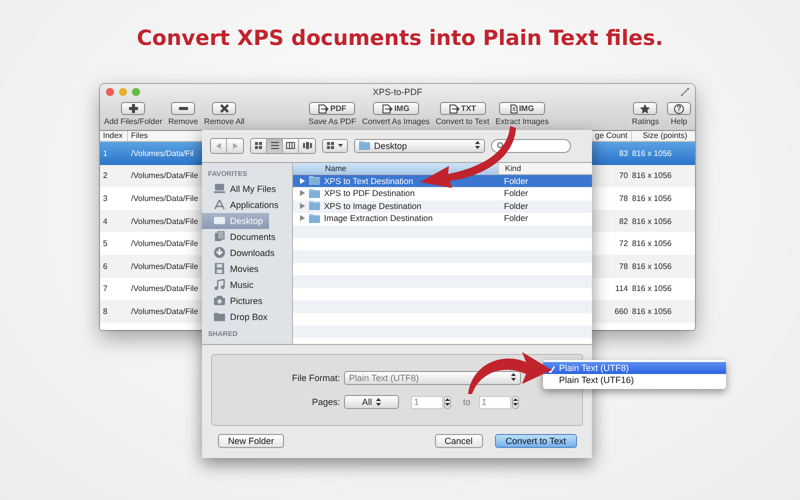  What do you see at coordinates (432, 378) in the screenshot?
I see `file-format-popup: Plain Text (UTF8)` at bounding box center [432, 378].